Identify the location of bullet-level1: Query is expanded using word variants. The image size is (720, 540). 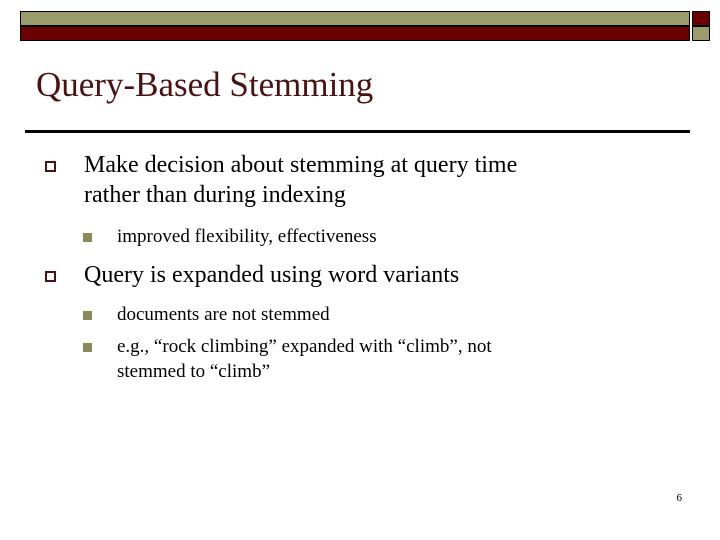
(360, 275).